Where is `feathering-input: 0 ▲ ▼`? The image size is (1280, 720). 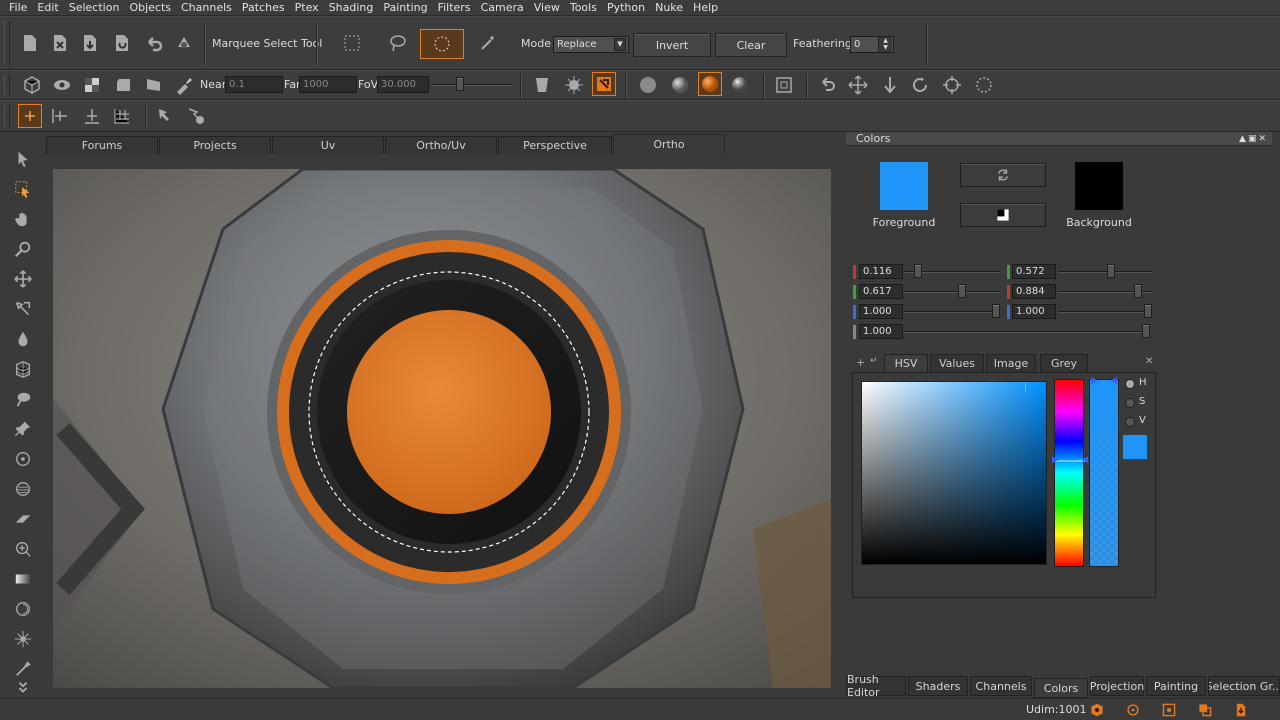
feathering-input: 0 ▲ ▼ is located at coordinates (872, 44).